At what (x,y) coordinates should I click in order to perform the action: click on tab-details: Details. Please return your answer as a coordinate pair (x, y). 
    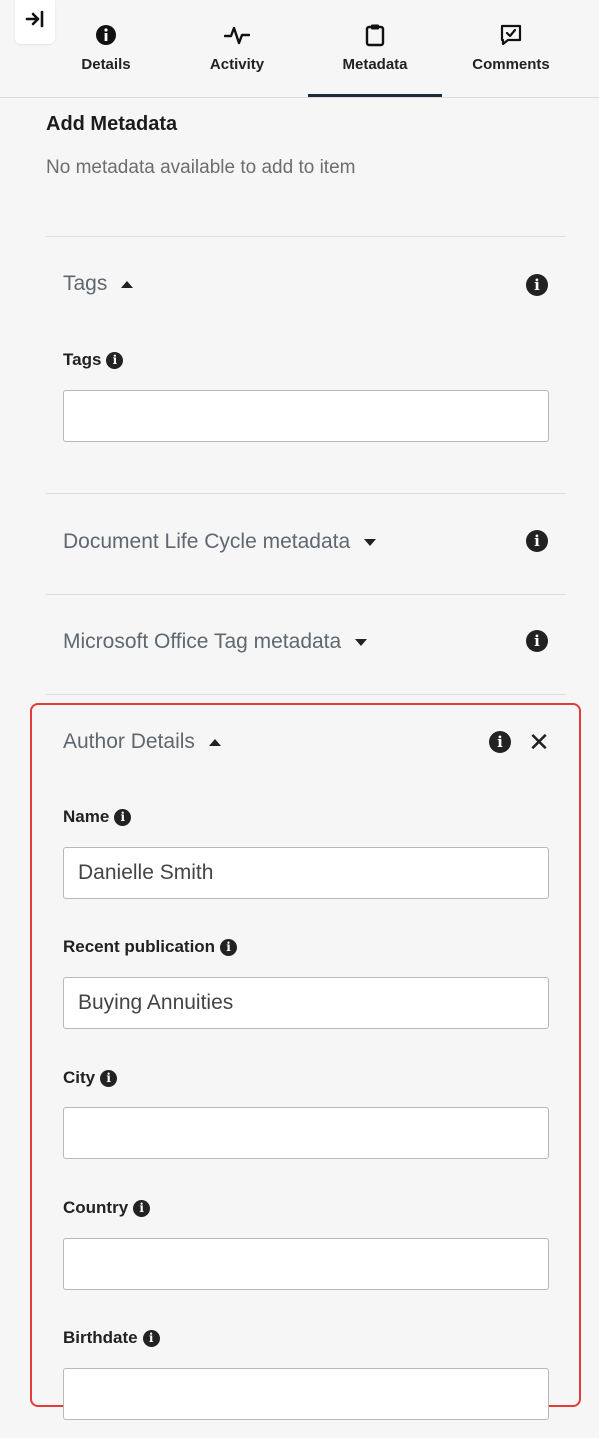
    Looking at the image, I should click on (106, 60).